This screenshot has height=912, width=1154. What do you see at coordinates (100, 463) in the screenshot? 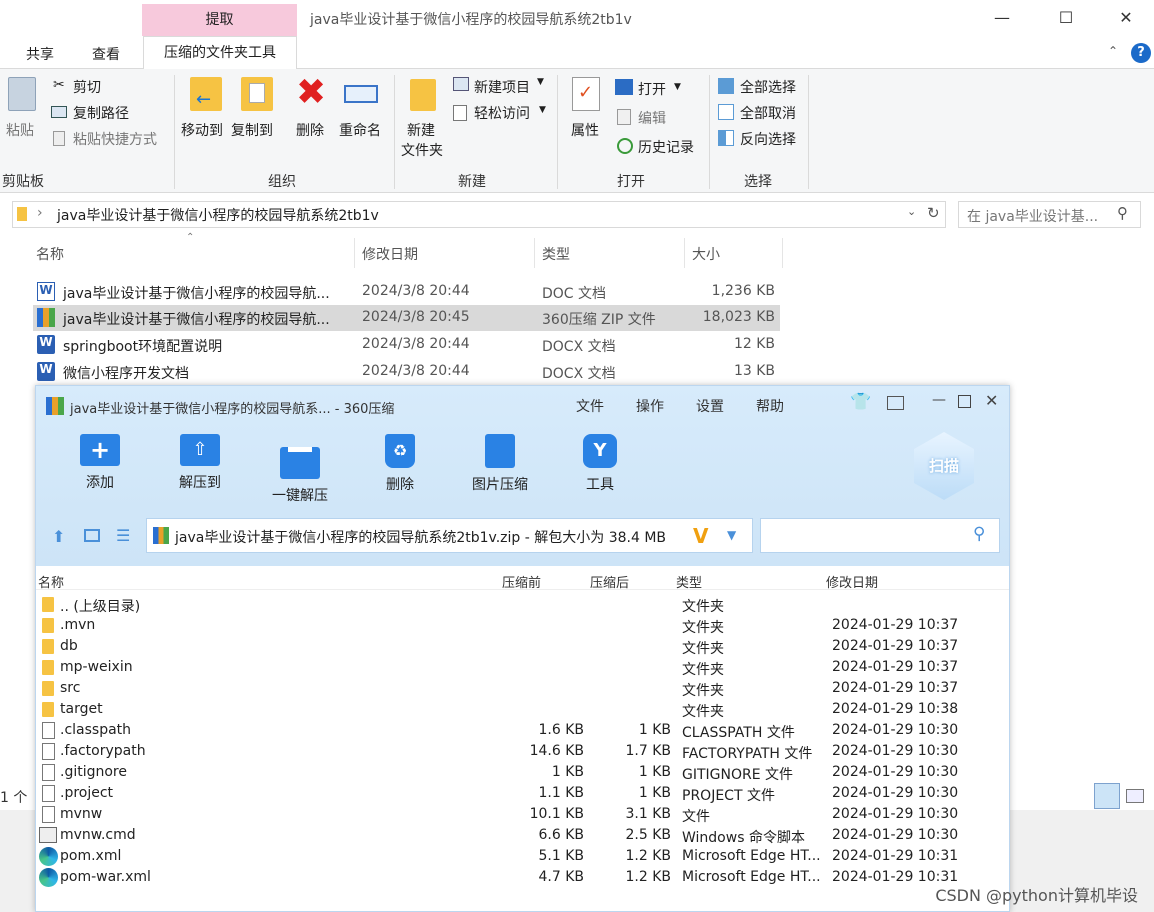
I see `add-button: + 添加` at bounding box center [100, 463].